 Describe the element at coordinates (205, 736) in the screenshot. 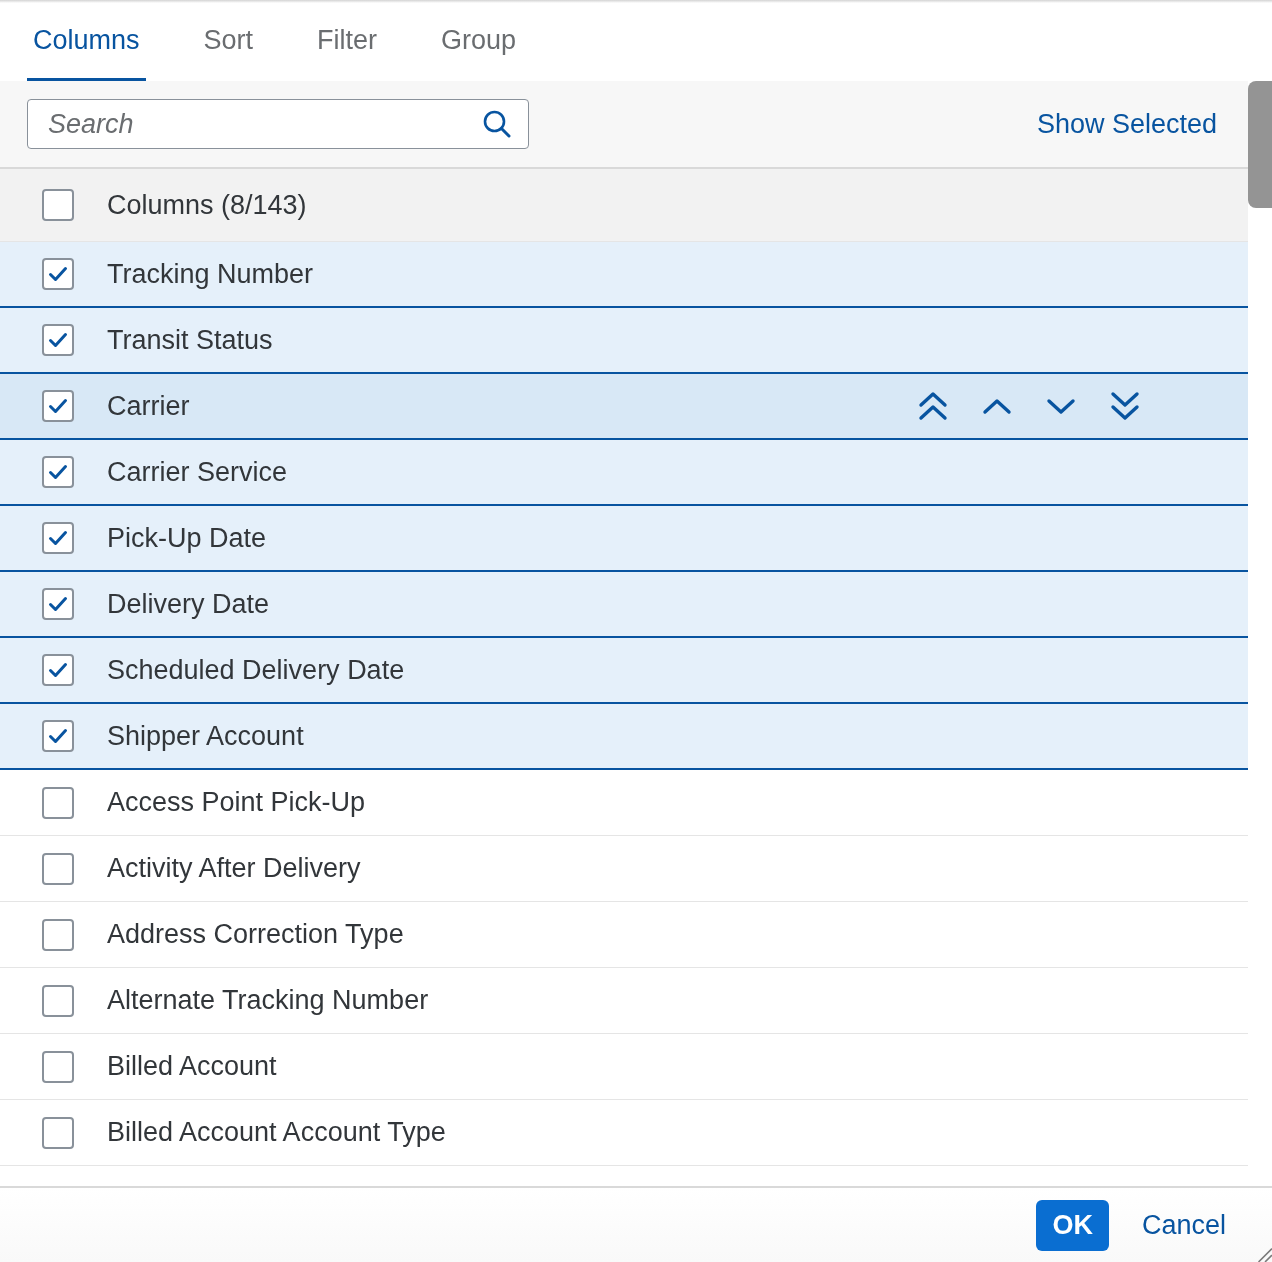

I see `column-label: Shipper Account` at that location.